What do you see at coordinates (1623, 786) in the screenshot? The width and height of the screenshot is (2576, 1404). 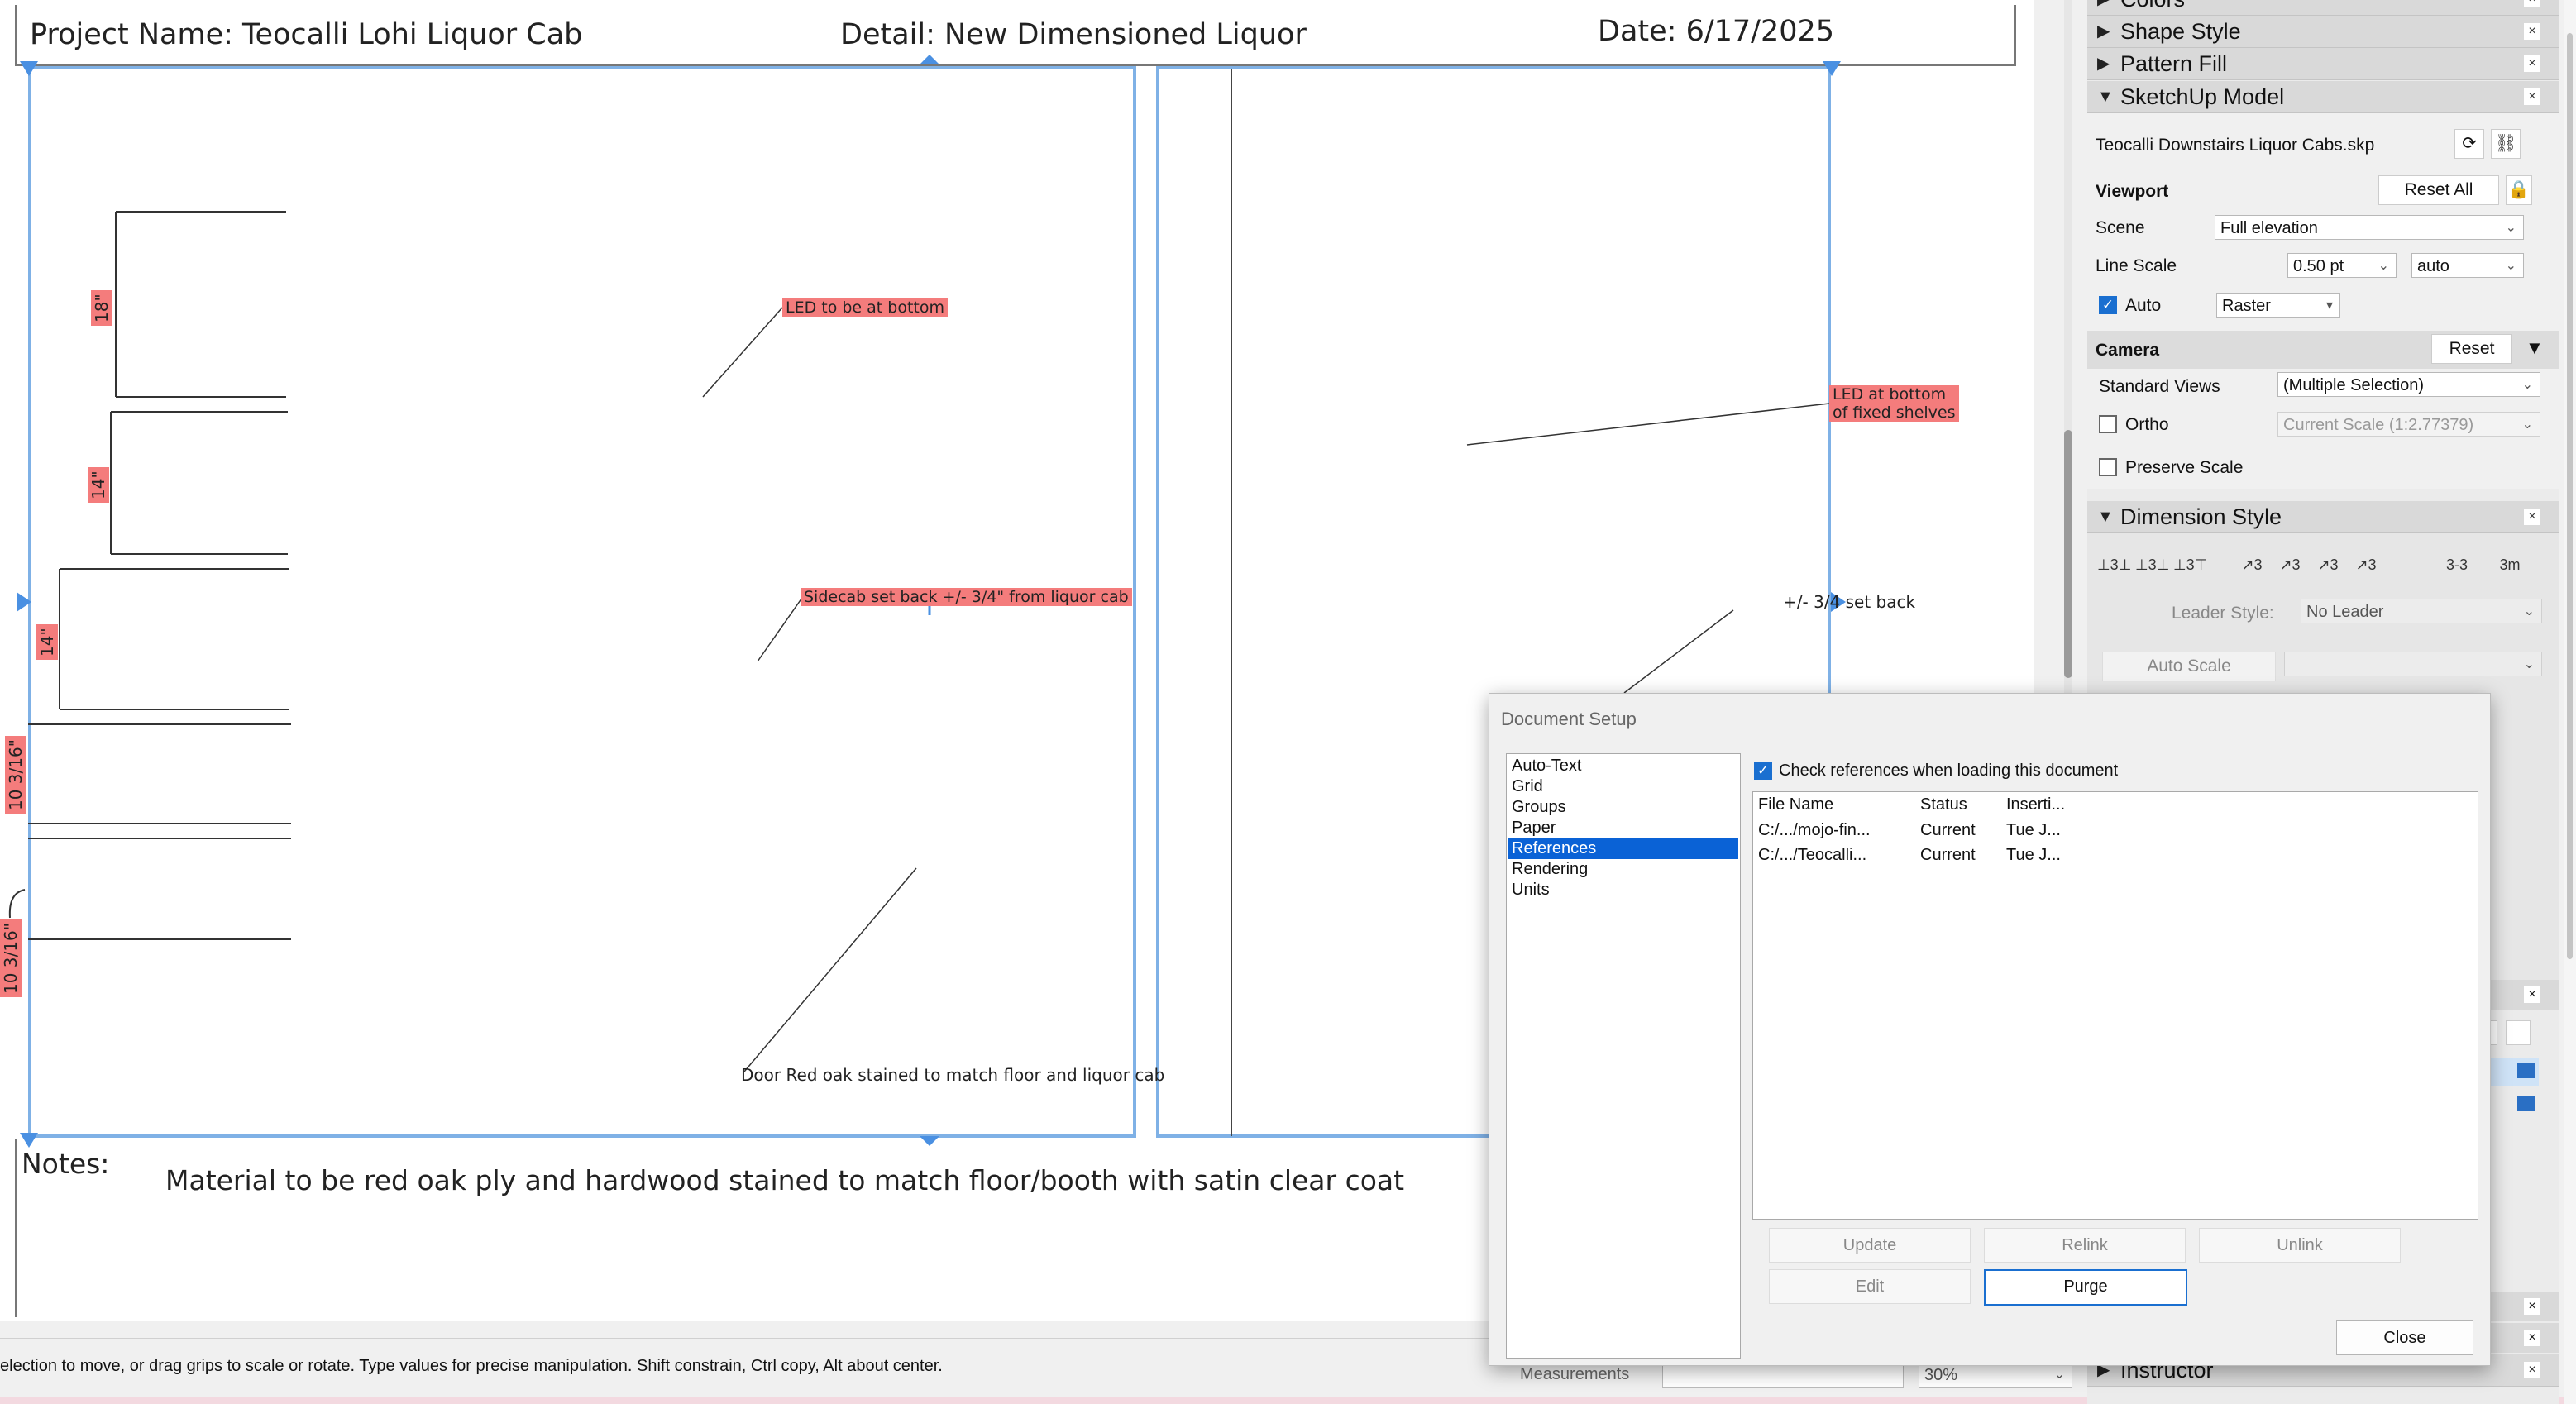 I see `category-item-grid: Grid` at bounding box center [1623, 786].